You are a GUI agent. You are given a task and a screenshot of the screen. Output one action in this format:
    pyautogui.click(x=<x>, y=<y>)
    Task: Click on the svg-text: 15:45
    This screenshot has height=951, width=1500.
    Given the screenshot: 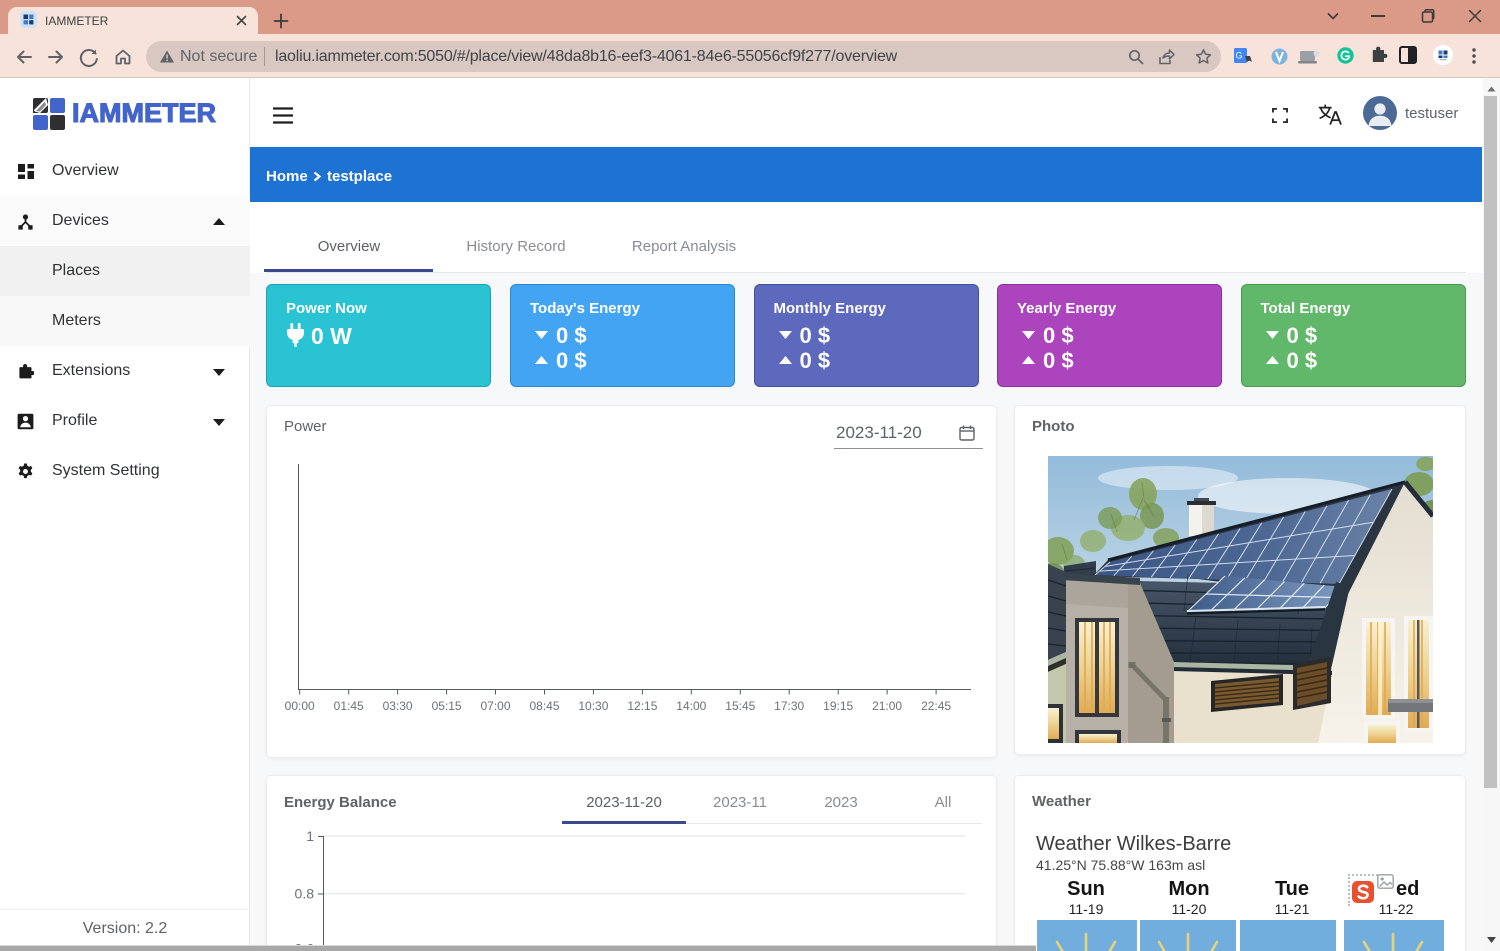 What is the action you would take?
    pyautogui.click(x=740, y=706)
    